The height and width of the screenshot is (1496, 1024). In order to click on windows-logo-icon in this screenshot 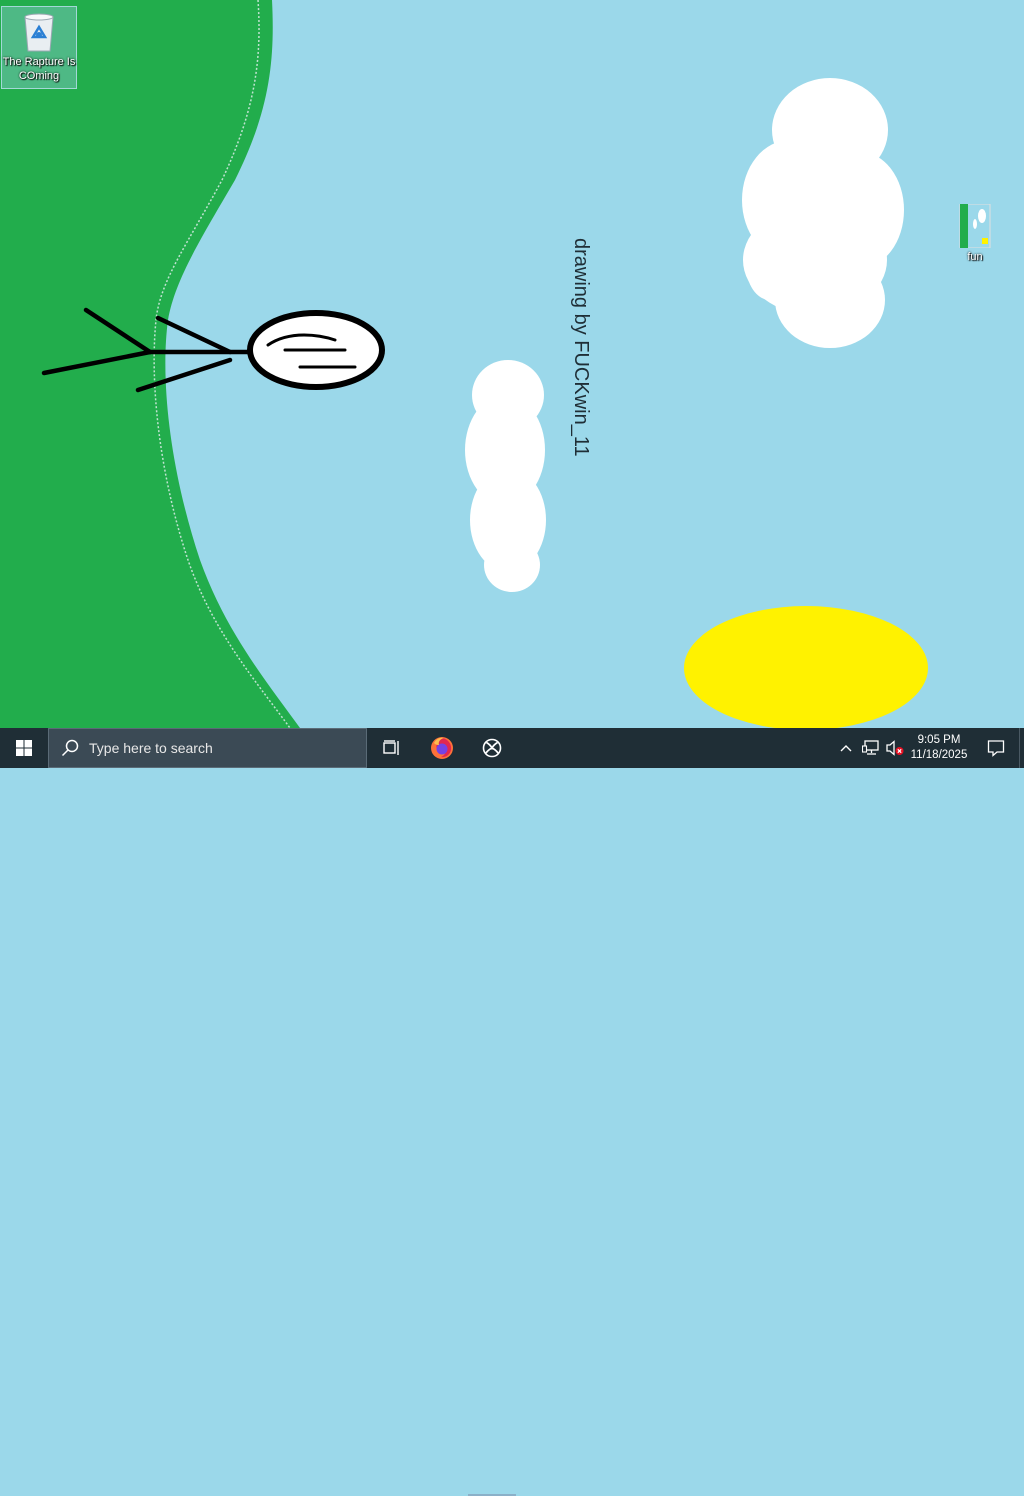, I will do `click(24, 748)`.